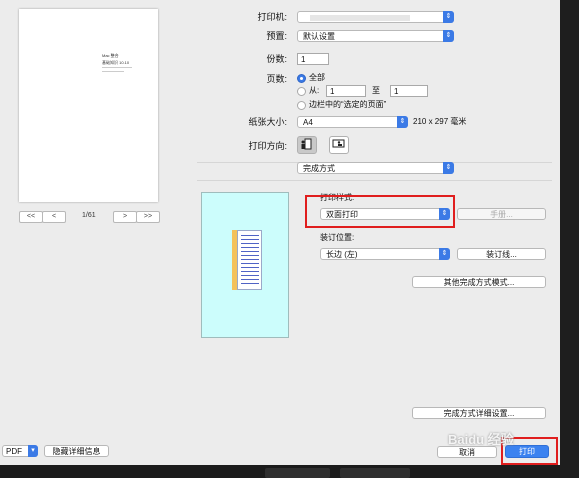 Image resolution: width=579 pixels, height=478 pixels. Describe the element at coordinates (276, 36) in the screenshot. I see `preset-label: 预置:` at that location.